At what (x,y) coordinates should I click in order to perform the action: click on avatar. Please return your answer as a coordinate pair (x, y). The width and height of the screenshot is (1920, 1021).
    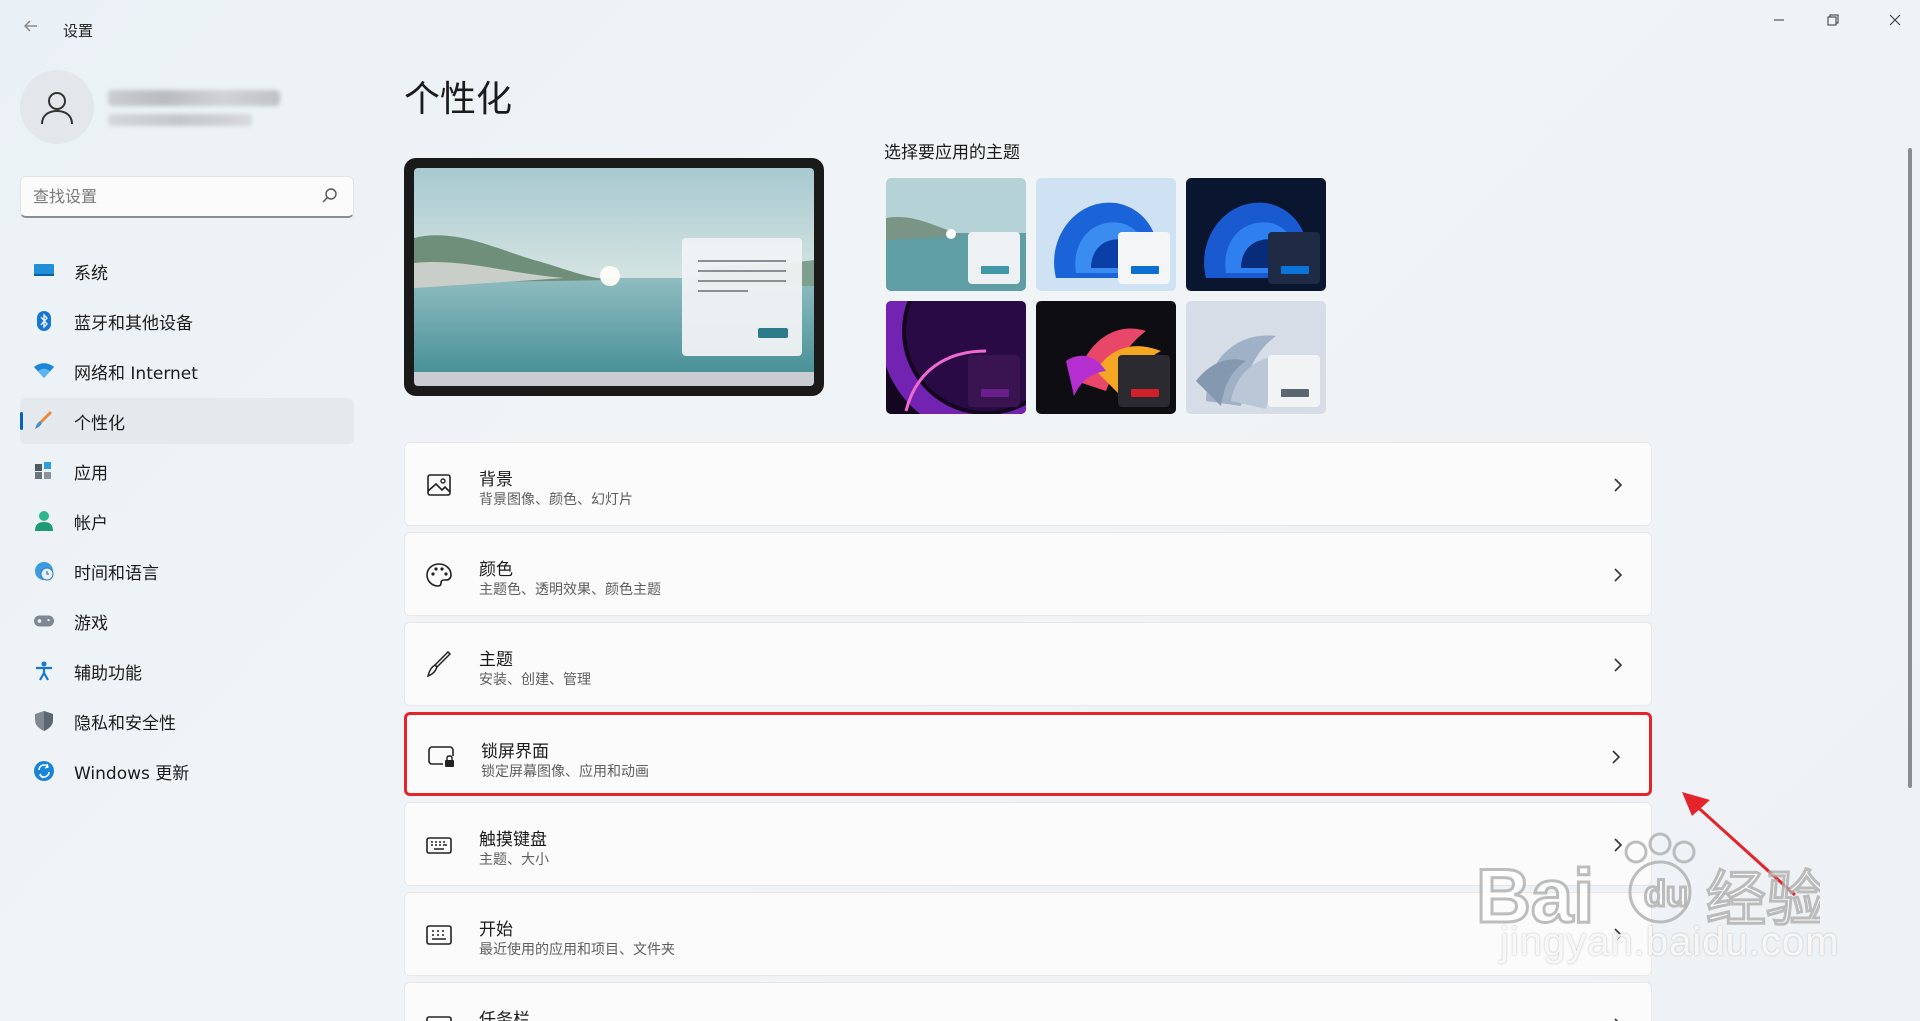
    Looking at the image, I should click on (57, 107).